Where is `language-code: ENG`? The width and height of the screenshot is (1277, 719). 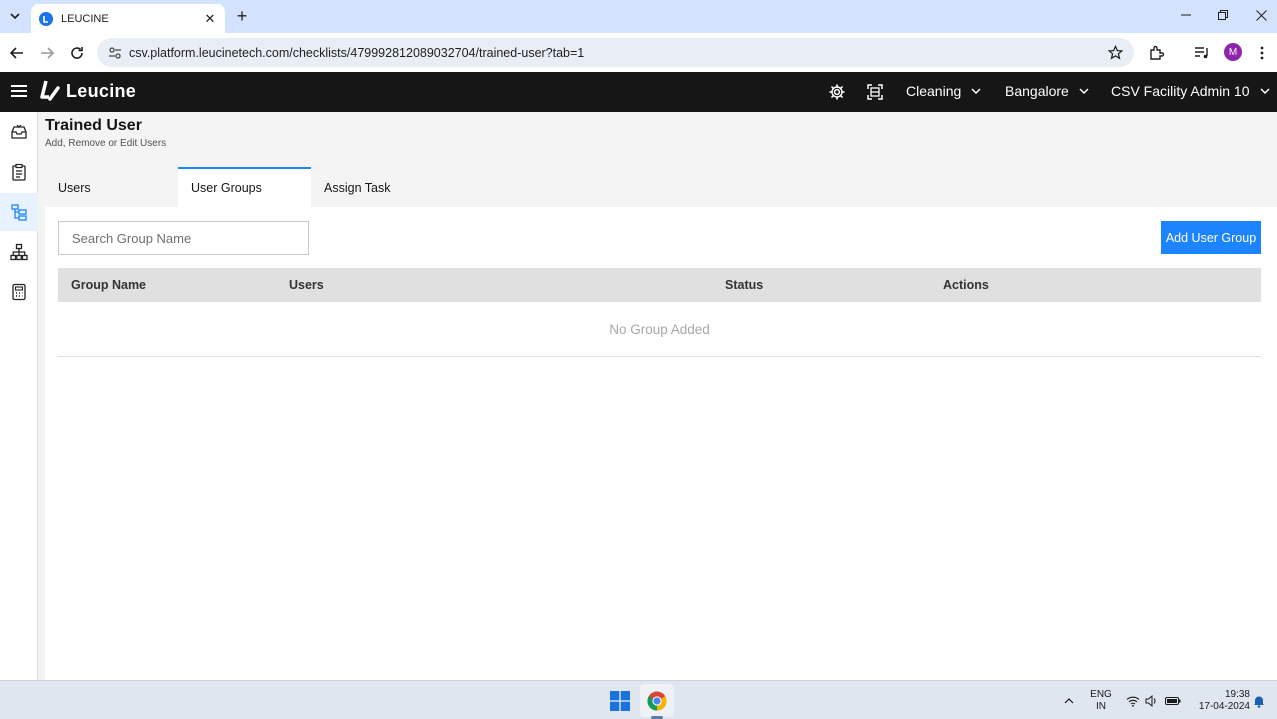
language-code: ENG is located at coordinates (1101, 694).